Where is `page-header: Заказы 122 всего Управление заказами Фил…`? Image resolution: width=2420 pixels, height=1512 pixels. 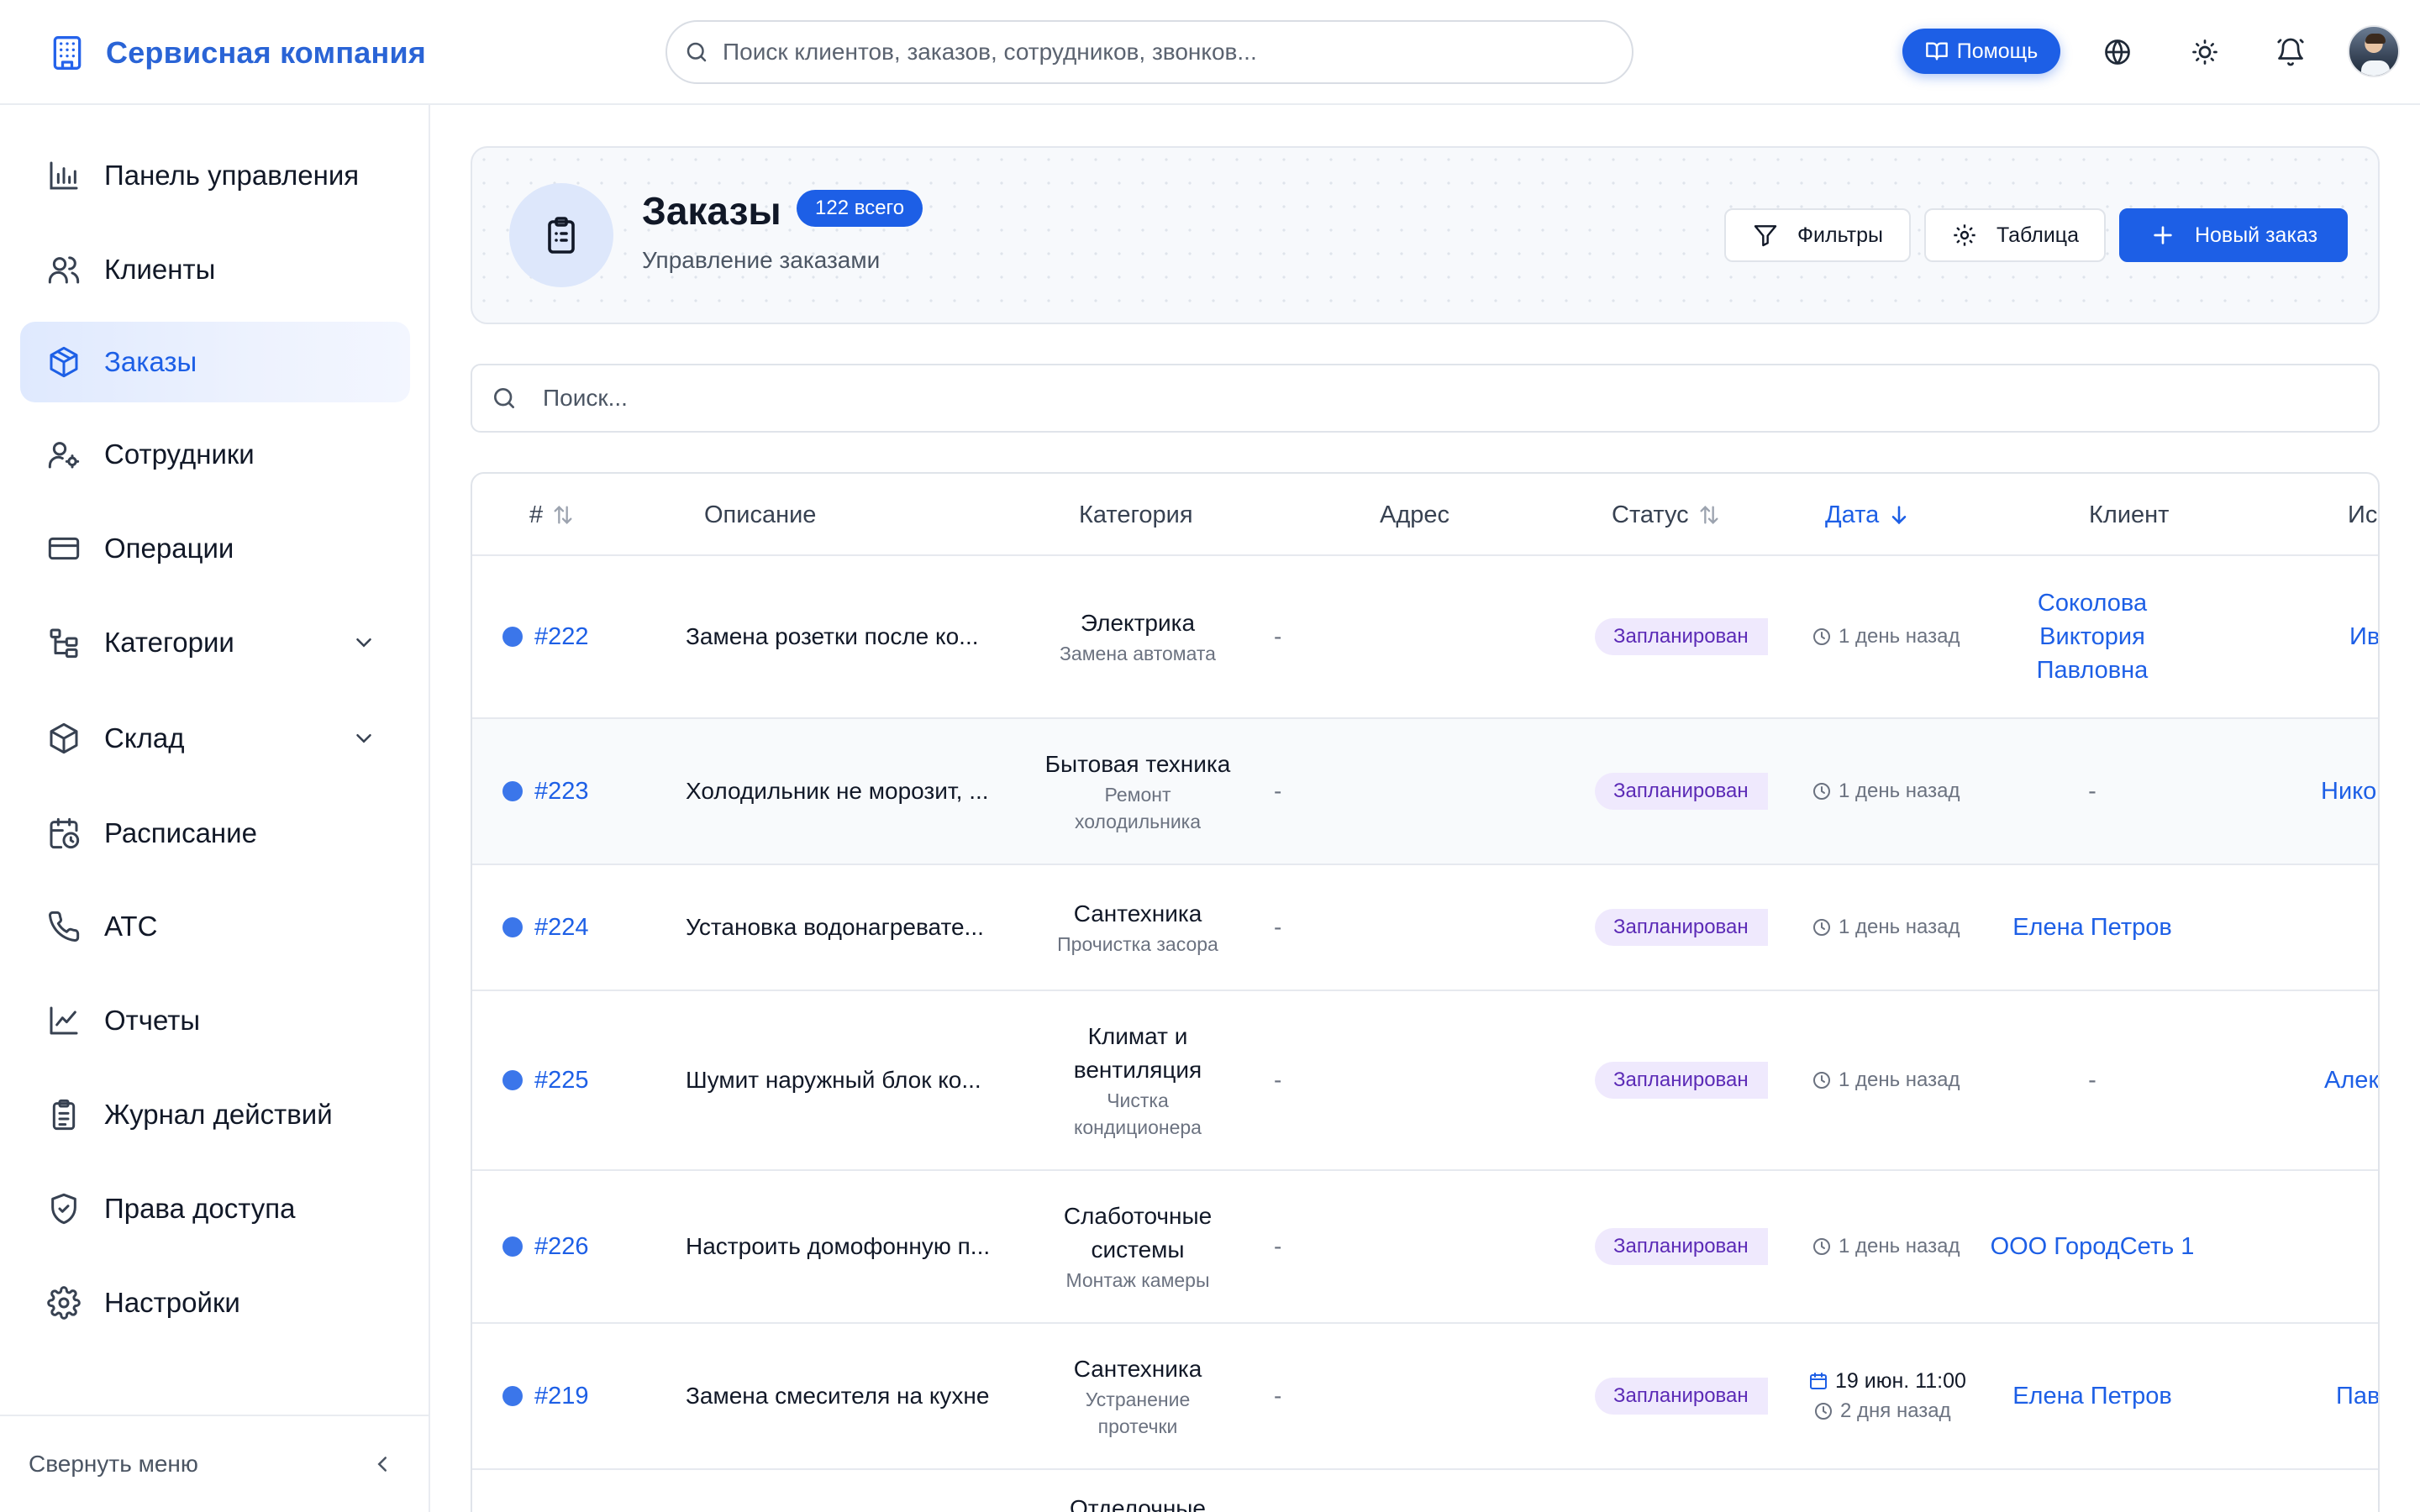
page-header: Заказы 122 всего Управление заказами Фил… is located at coordinates (1425, 235).